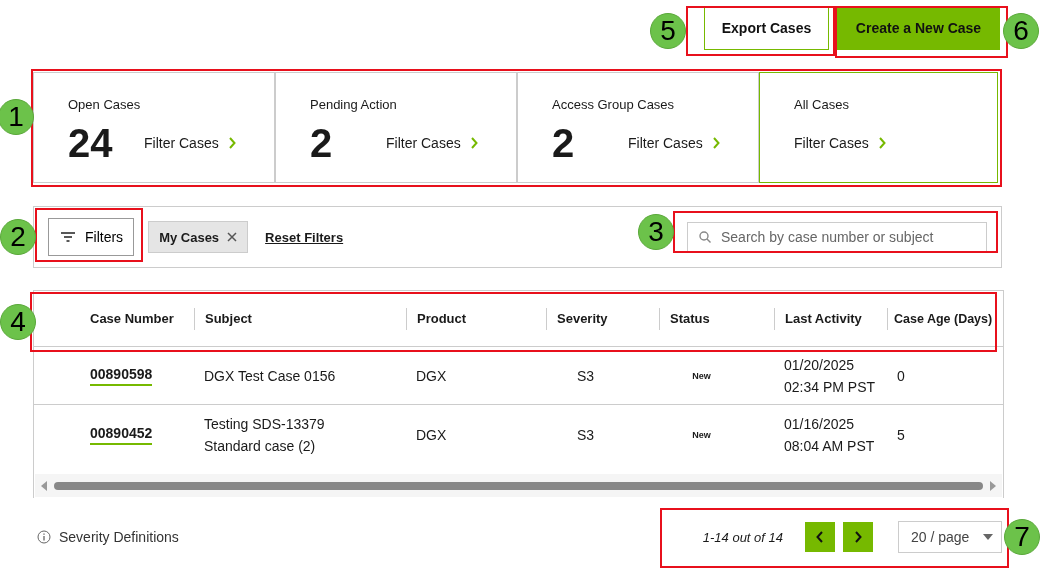  Describe the element at coordinates (638, 127) in the screenshot. I see `summary-card: Access Group Cases 2 Filter Cases` at that location.